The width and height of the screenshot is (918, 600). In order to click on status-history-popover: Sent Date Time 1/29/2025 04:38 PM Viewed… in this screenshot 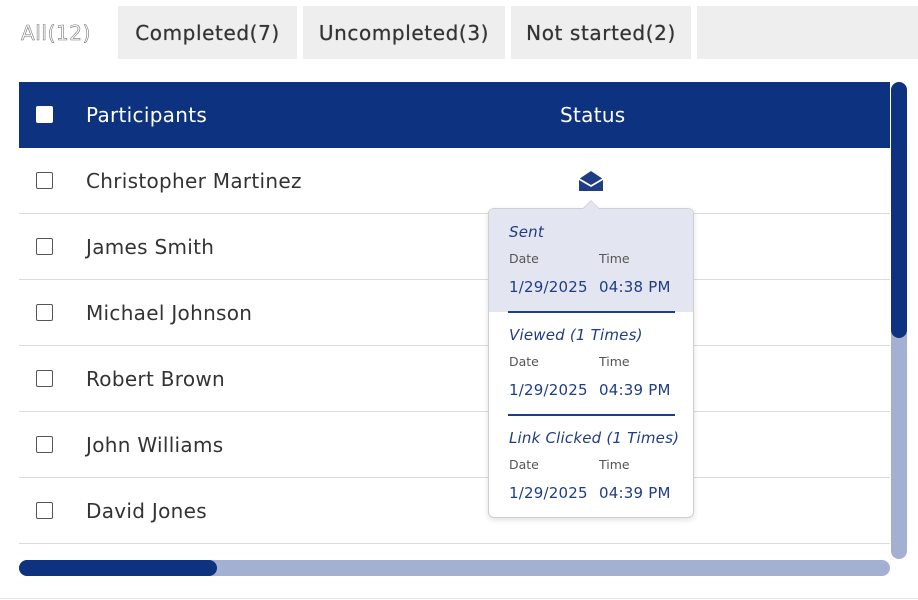, I will do `click(591, 359)`.